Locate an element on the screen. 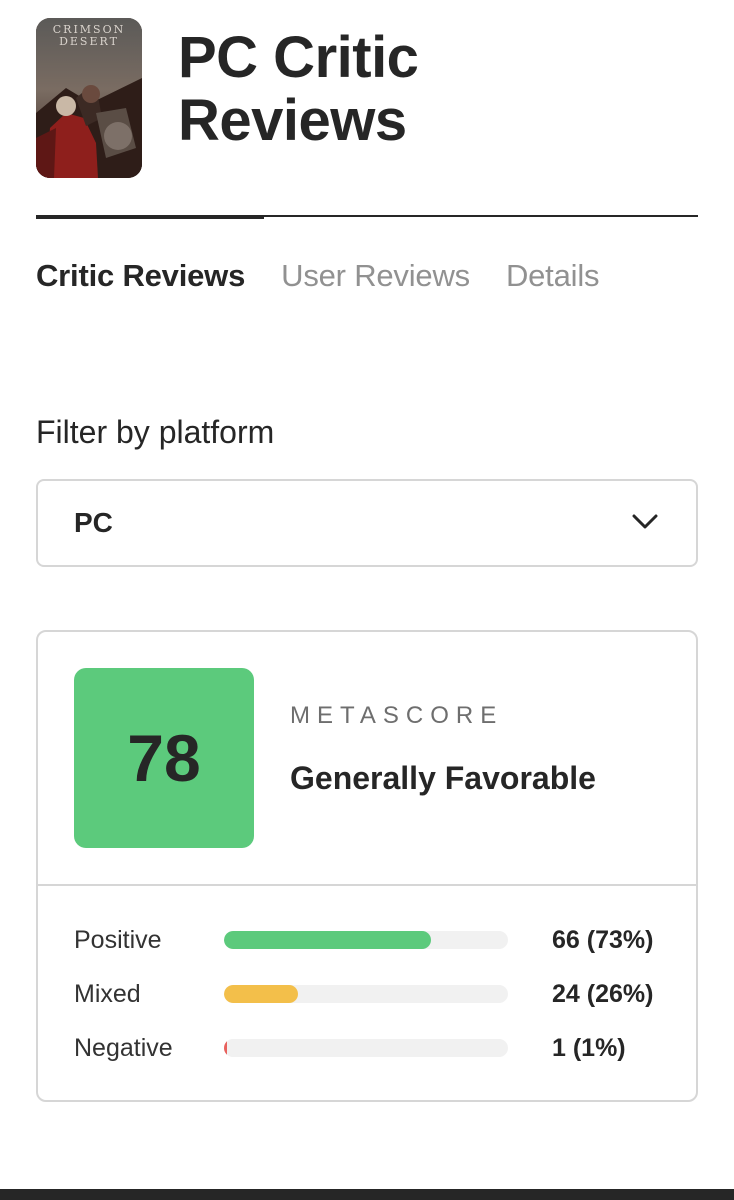 The height and width of the screenshot is (1200, 734). tab-user-reviews: User Reviews is located at coordinates (375, 276).